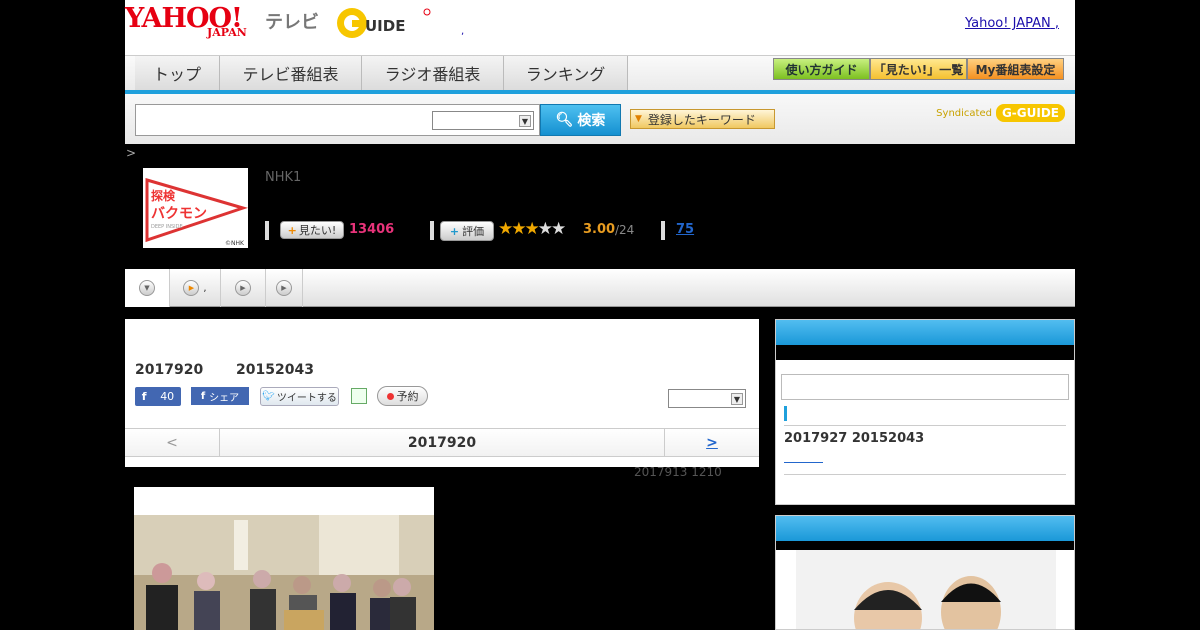  What do you see at coordinates (925, 545) in the screenshot?
I see `sidebar-box-2-band` at bounding box center [925, 545].